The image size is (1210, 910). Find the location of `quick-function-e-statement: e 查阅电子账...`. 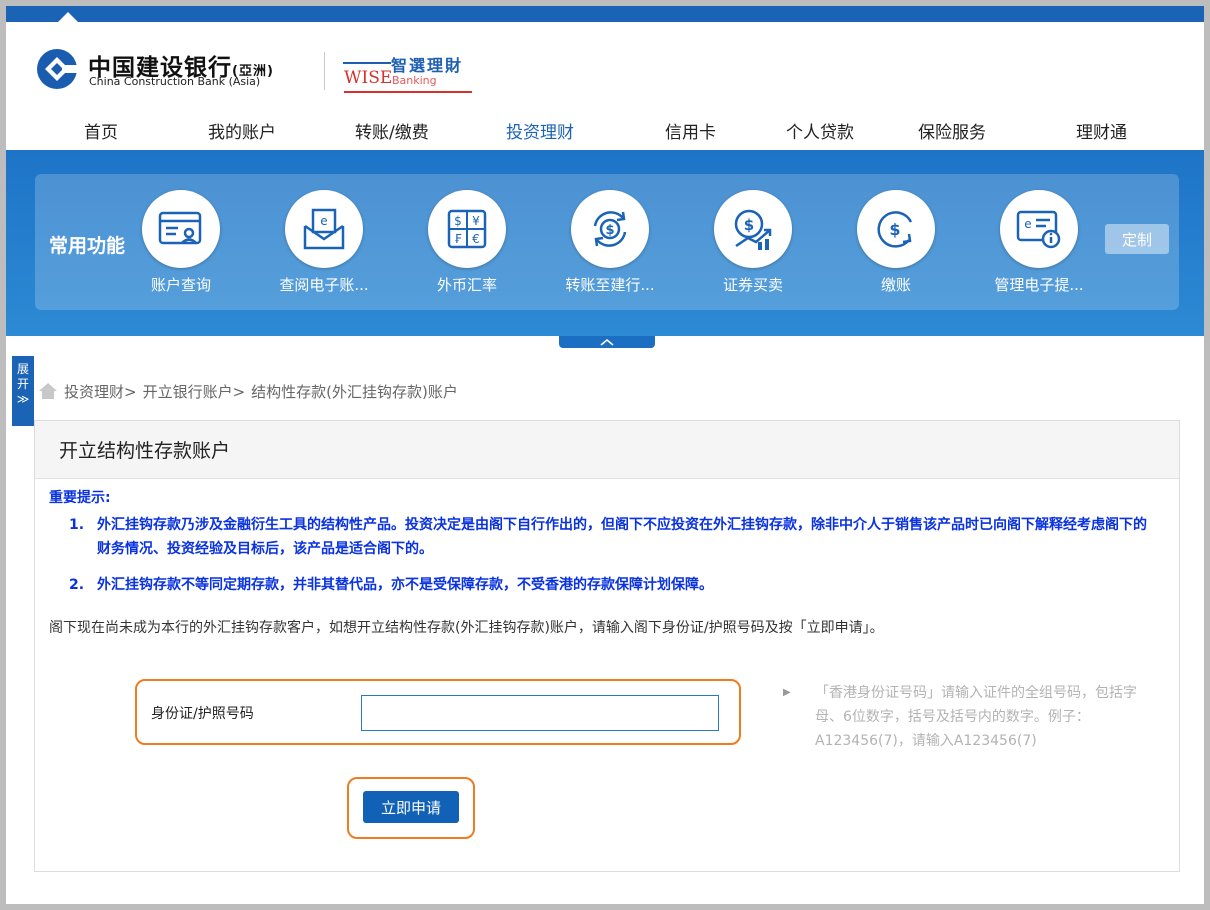

quick-function-e-statement: e 查阅电子账... is located at coordinates (324, 242).